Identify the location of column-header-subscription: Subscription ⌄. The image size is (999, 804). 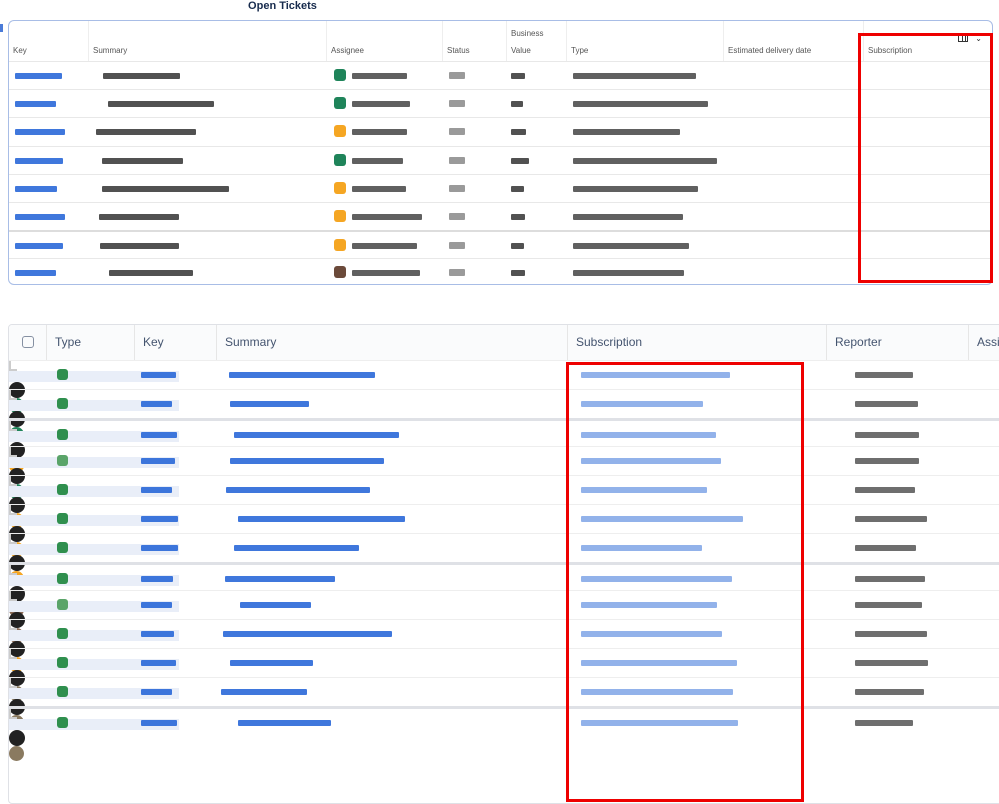
(927, 41).